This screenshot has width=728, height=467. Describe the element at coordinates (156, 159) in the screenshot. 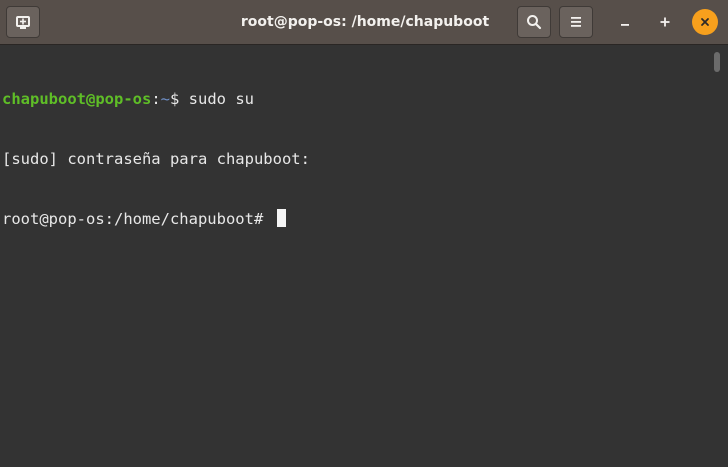

I see `sudo-password-prompt: [sudo] contraseña para chapuboot:` at that location.